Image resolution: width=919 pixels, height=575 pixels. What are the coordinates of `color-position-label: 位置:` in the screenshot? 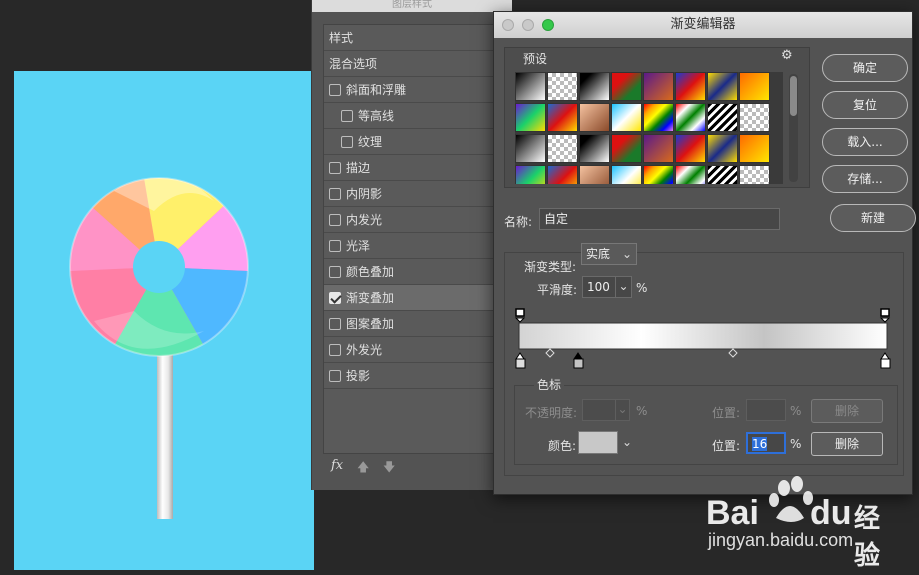 It's located at (726, 446).